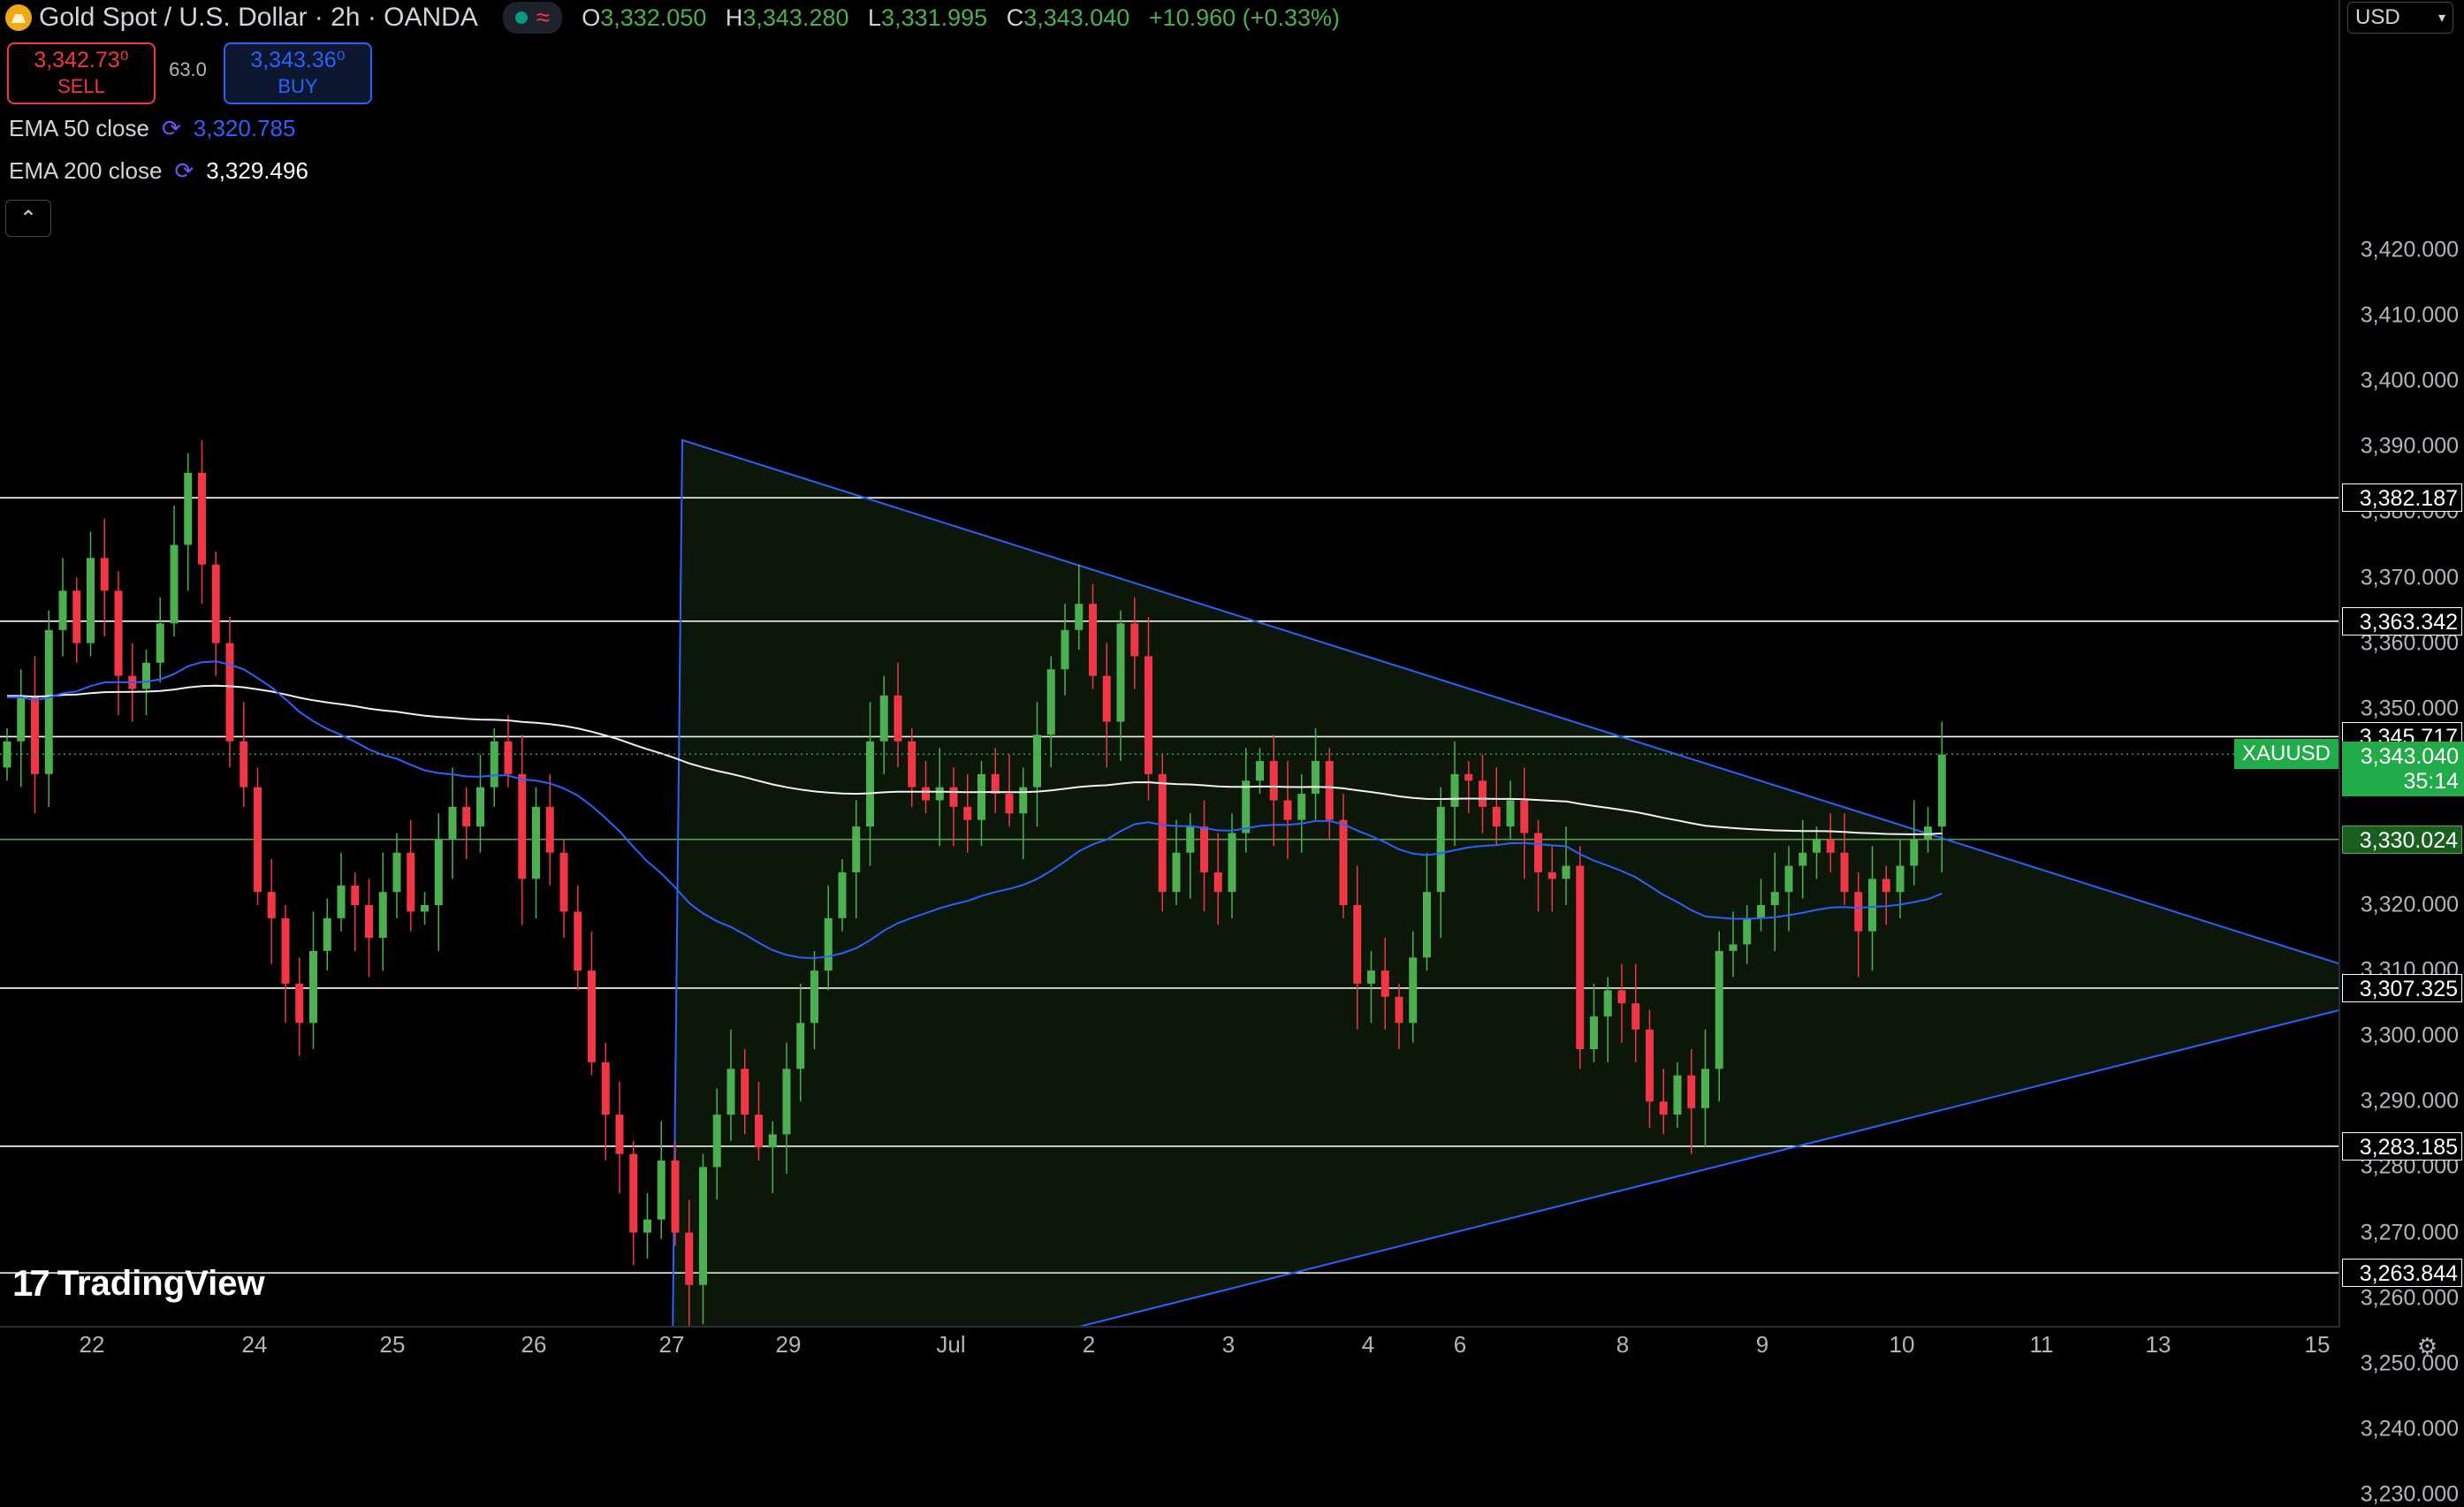 The image size is (2464, 1507). I want to click on symbol-title: Gold Spot / U.S. Dollar · 2h · OANDA, so click(258, 18).